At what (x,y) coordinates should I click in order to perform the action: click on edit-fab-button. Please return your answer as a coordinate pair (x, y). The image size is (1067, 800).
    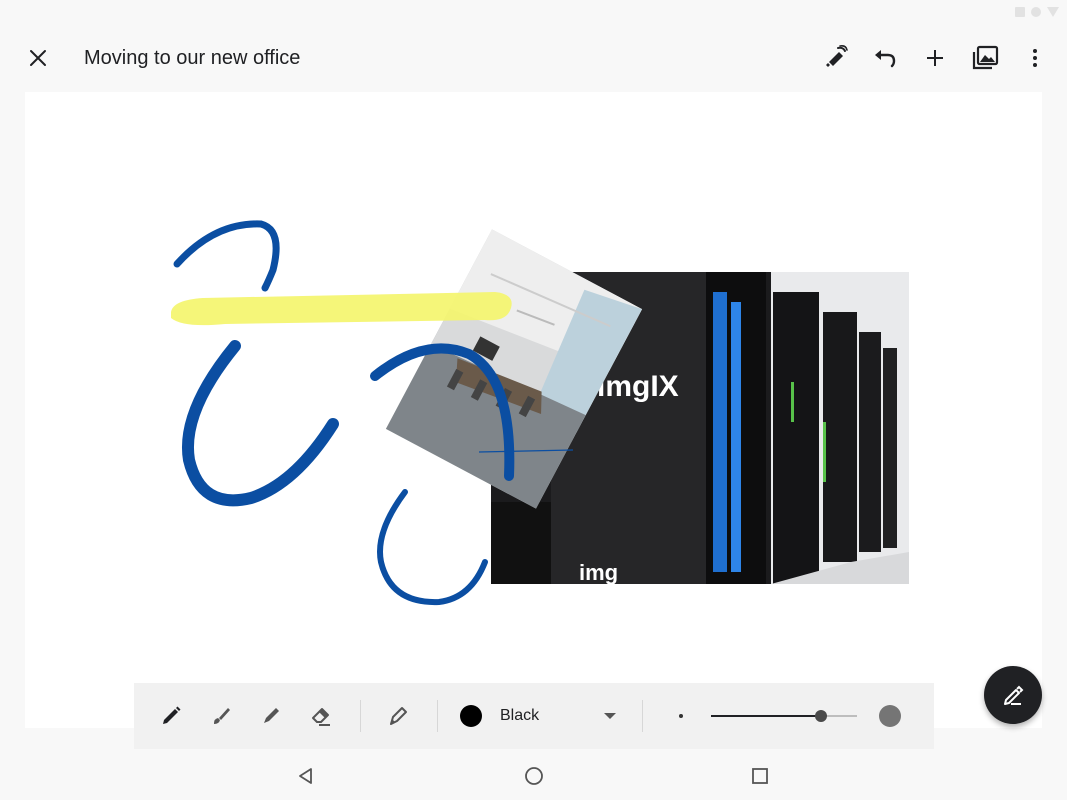
    Looking at the image, I should click on (1013, 695).